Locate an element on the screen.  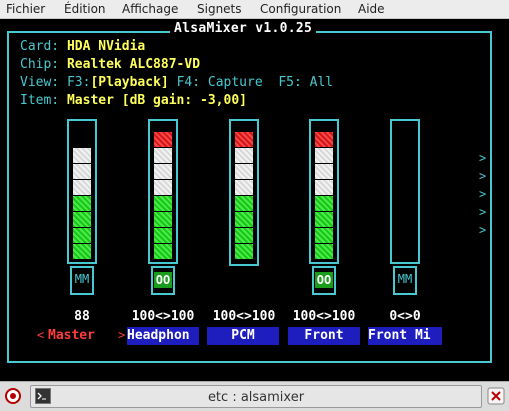
front-volume-value: 100<>100 is located at coordinates (324, 316).